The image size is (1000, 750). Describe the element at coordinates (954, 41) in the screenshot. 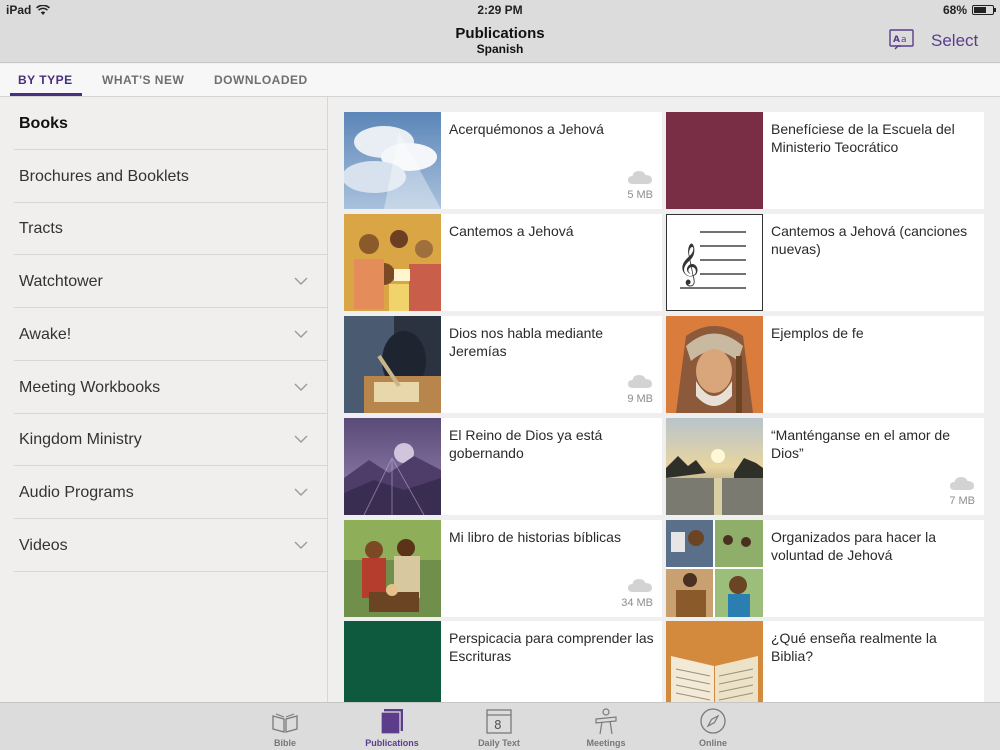

I see `select-button: Select` at that location.